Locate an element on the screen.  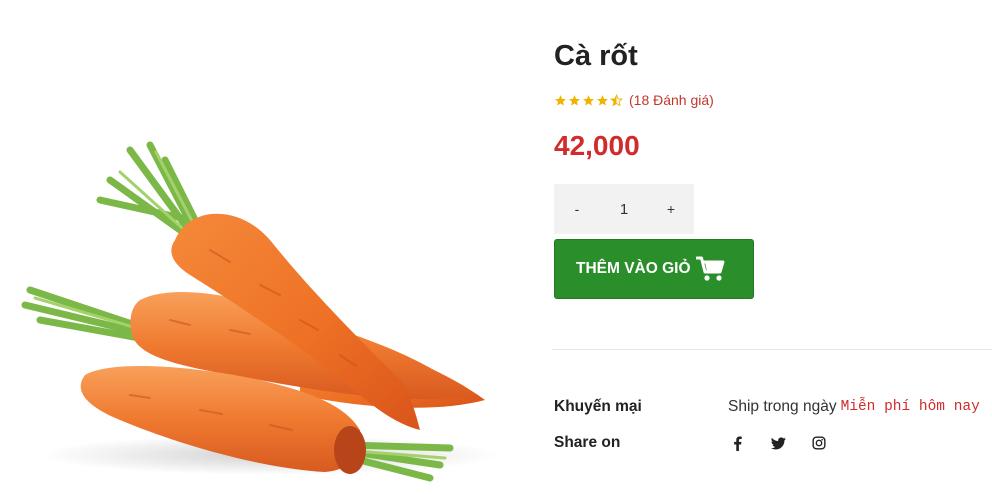
promotion-label: Khuyến mại is located at coordinates (598, 406).